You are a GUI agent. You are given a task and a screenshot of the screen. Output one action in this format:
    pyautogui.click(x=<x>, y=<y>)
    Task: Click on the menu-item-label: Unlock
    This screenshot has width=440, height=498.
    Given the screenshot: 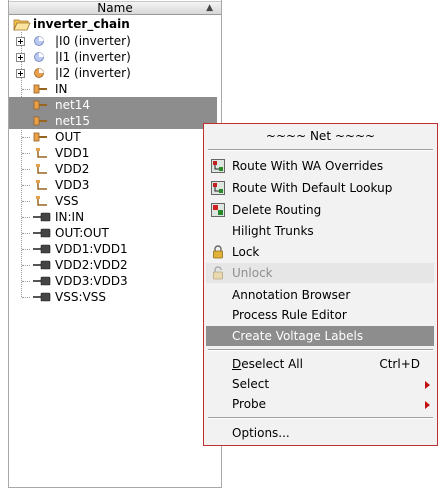 What is the action you would take?
    pyautogui.click(x=252, y=273)
    